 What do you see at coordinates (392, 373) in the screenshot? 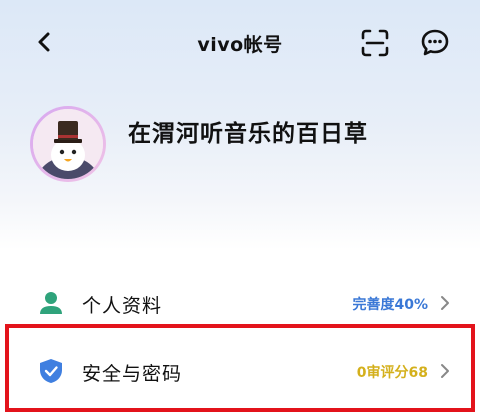
I see `security-score: 0审评分68` at bounding box center [392, 373].